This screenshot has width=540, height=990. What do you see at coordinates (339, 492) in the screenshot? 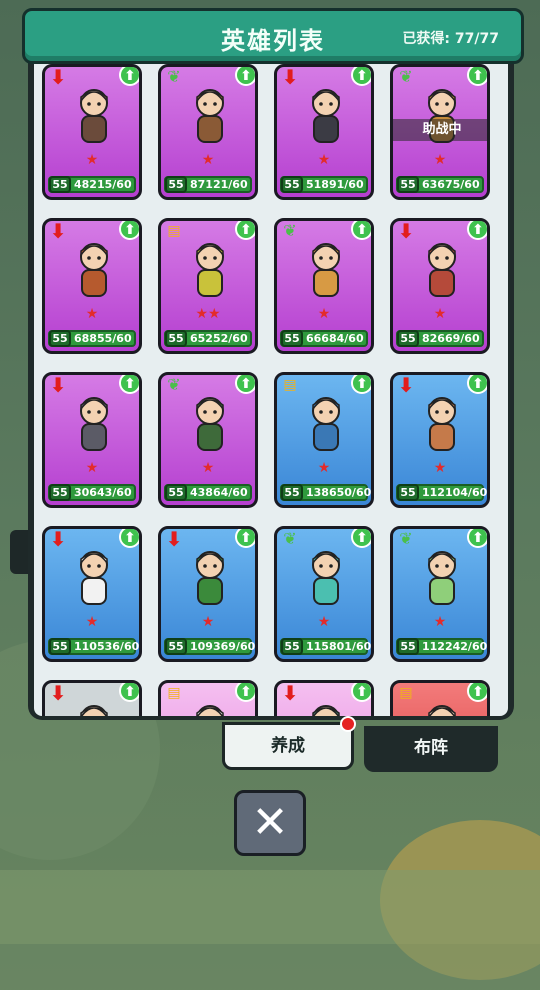
I see `shard-progress-text: 138650/60` at bounding box center [339, 492].